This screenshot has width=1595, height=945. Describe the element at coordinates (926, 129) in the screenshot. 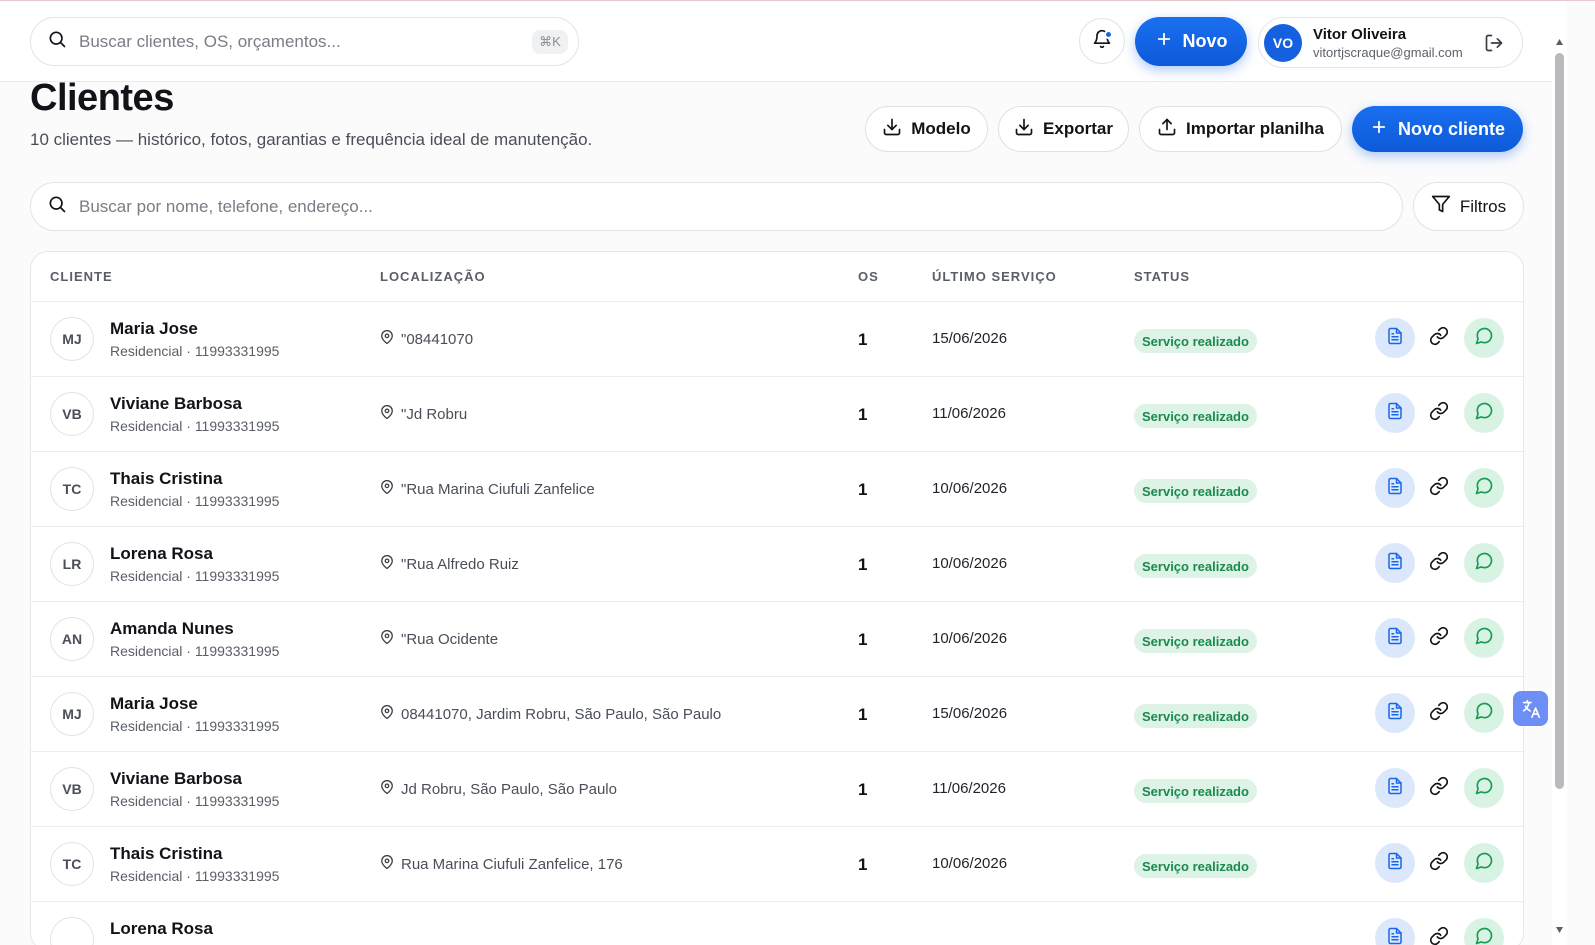

I see `download-template-button: Modelo` at that location.